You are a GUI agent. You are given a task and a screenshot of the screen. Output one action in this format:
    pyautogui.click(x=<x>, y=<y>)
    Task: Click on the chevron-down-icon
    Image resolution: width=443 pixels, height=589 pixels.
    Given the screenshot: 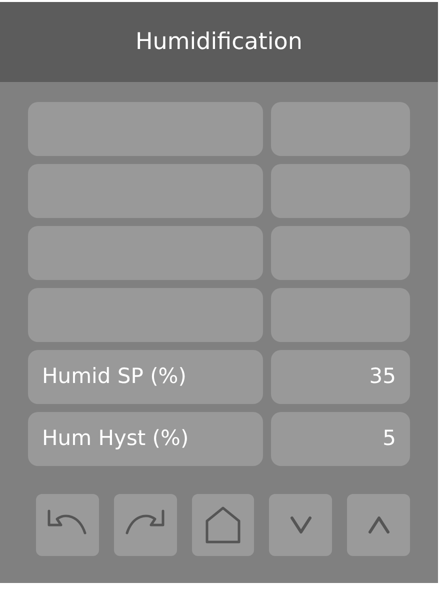 What is the action you would take?
    pyautogui.click(x=301, y=525)
    